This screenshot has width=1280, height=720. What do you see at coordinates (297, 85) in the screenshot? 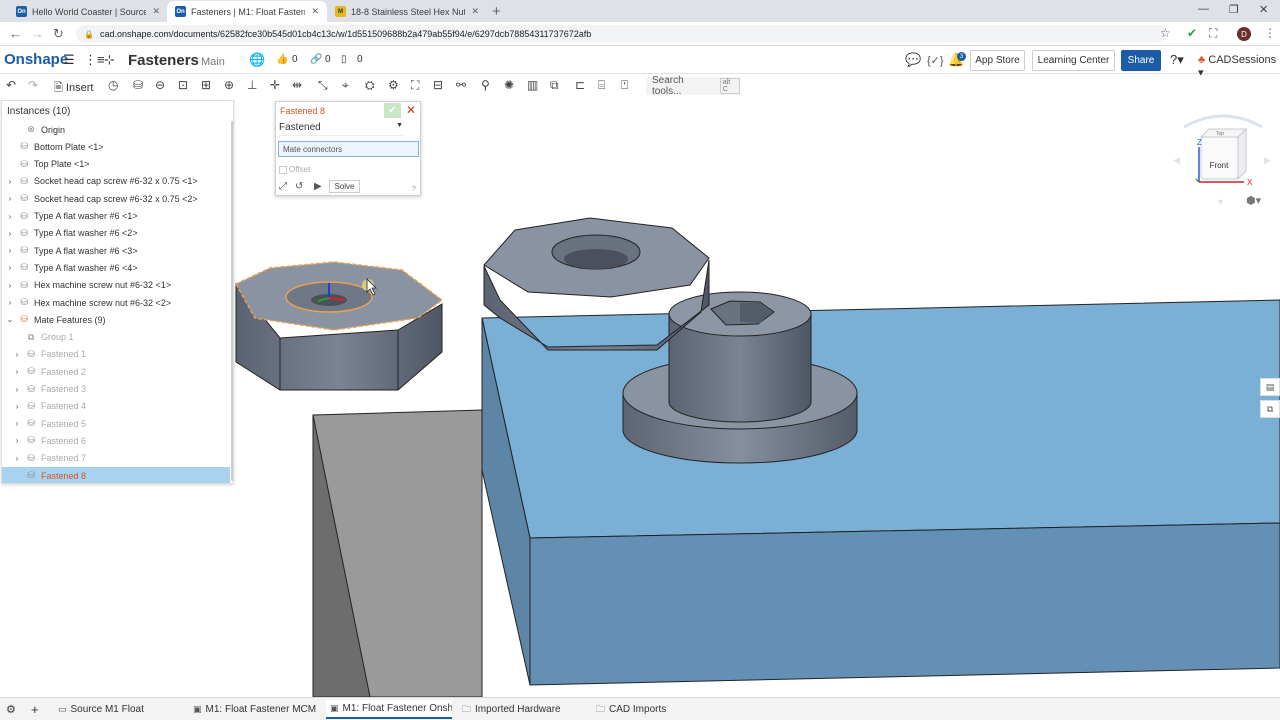
I see `parallel-mate-icon: ⇹` at bounding box center [297, 85].